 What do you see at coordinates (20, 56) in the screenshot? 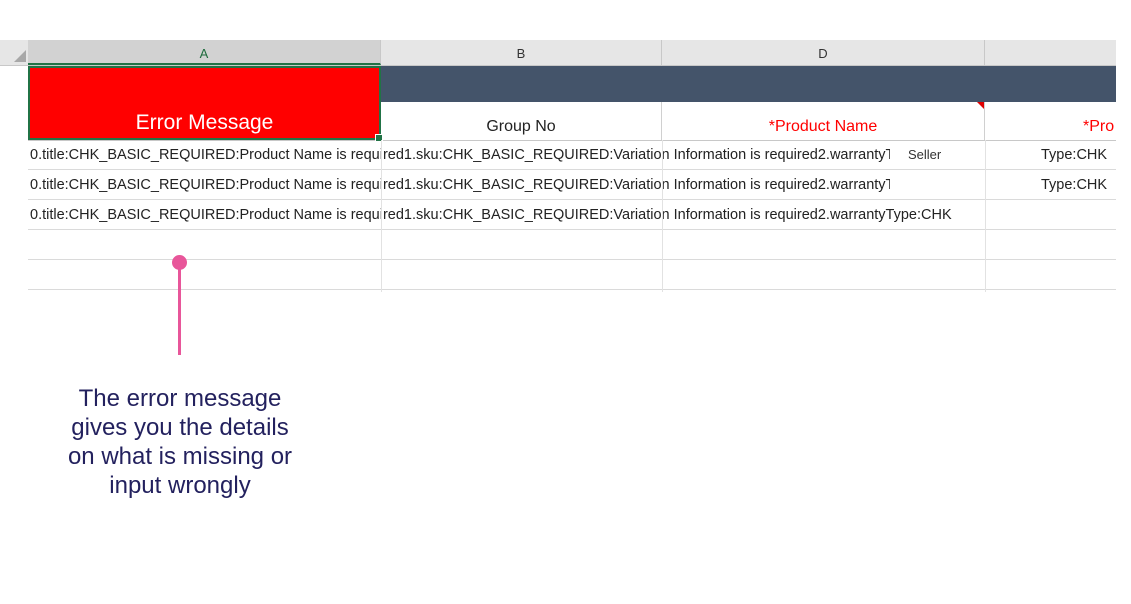
I see `select-all-icon` at bounding box center [20, 56].